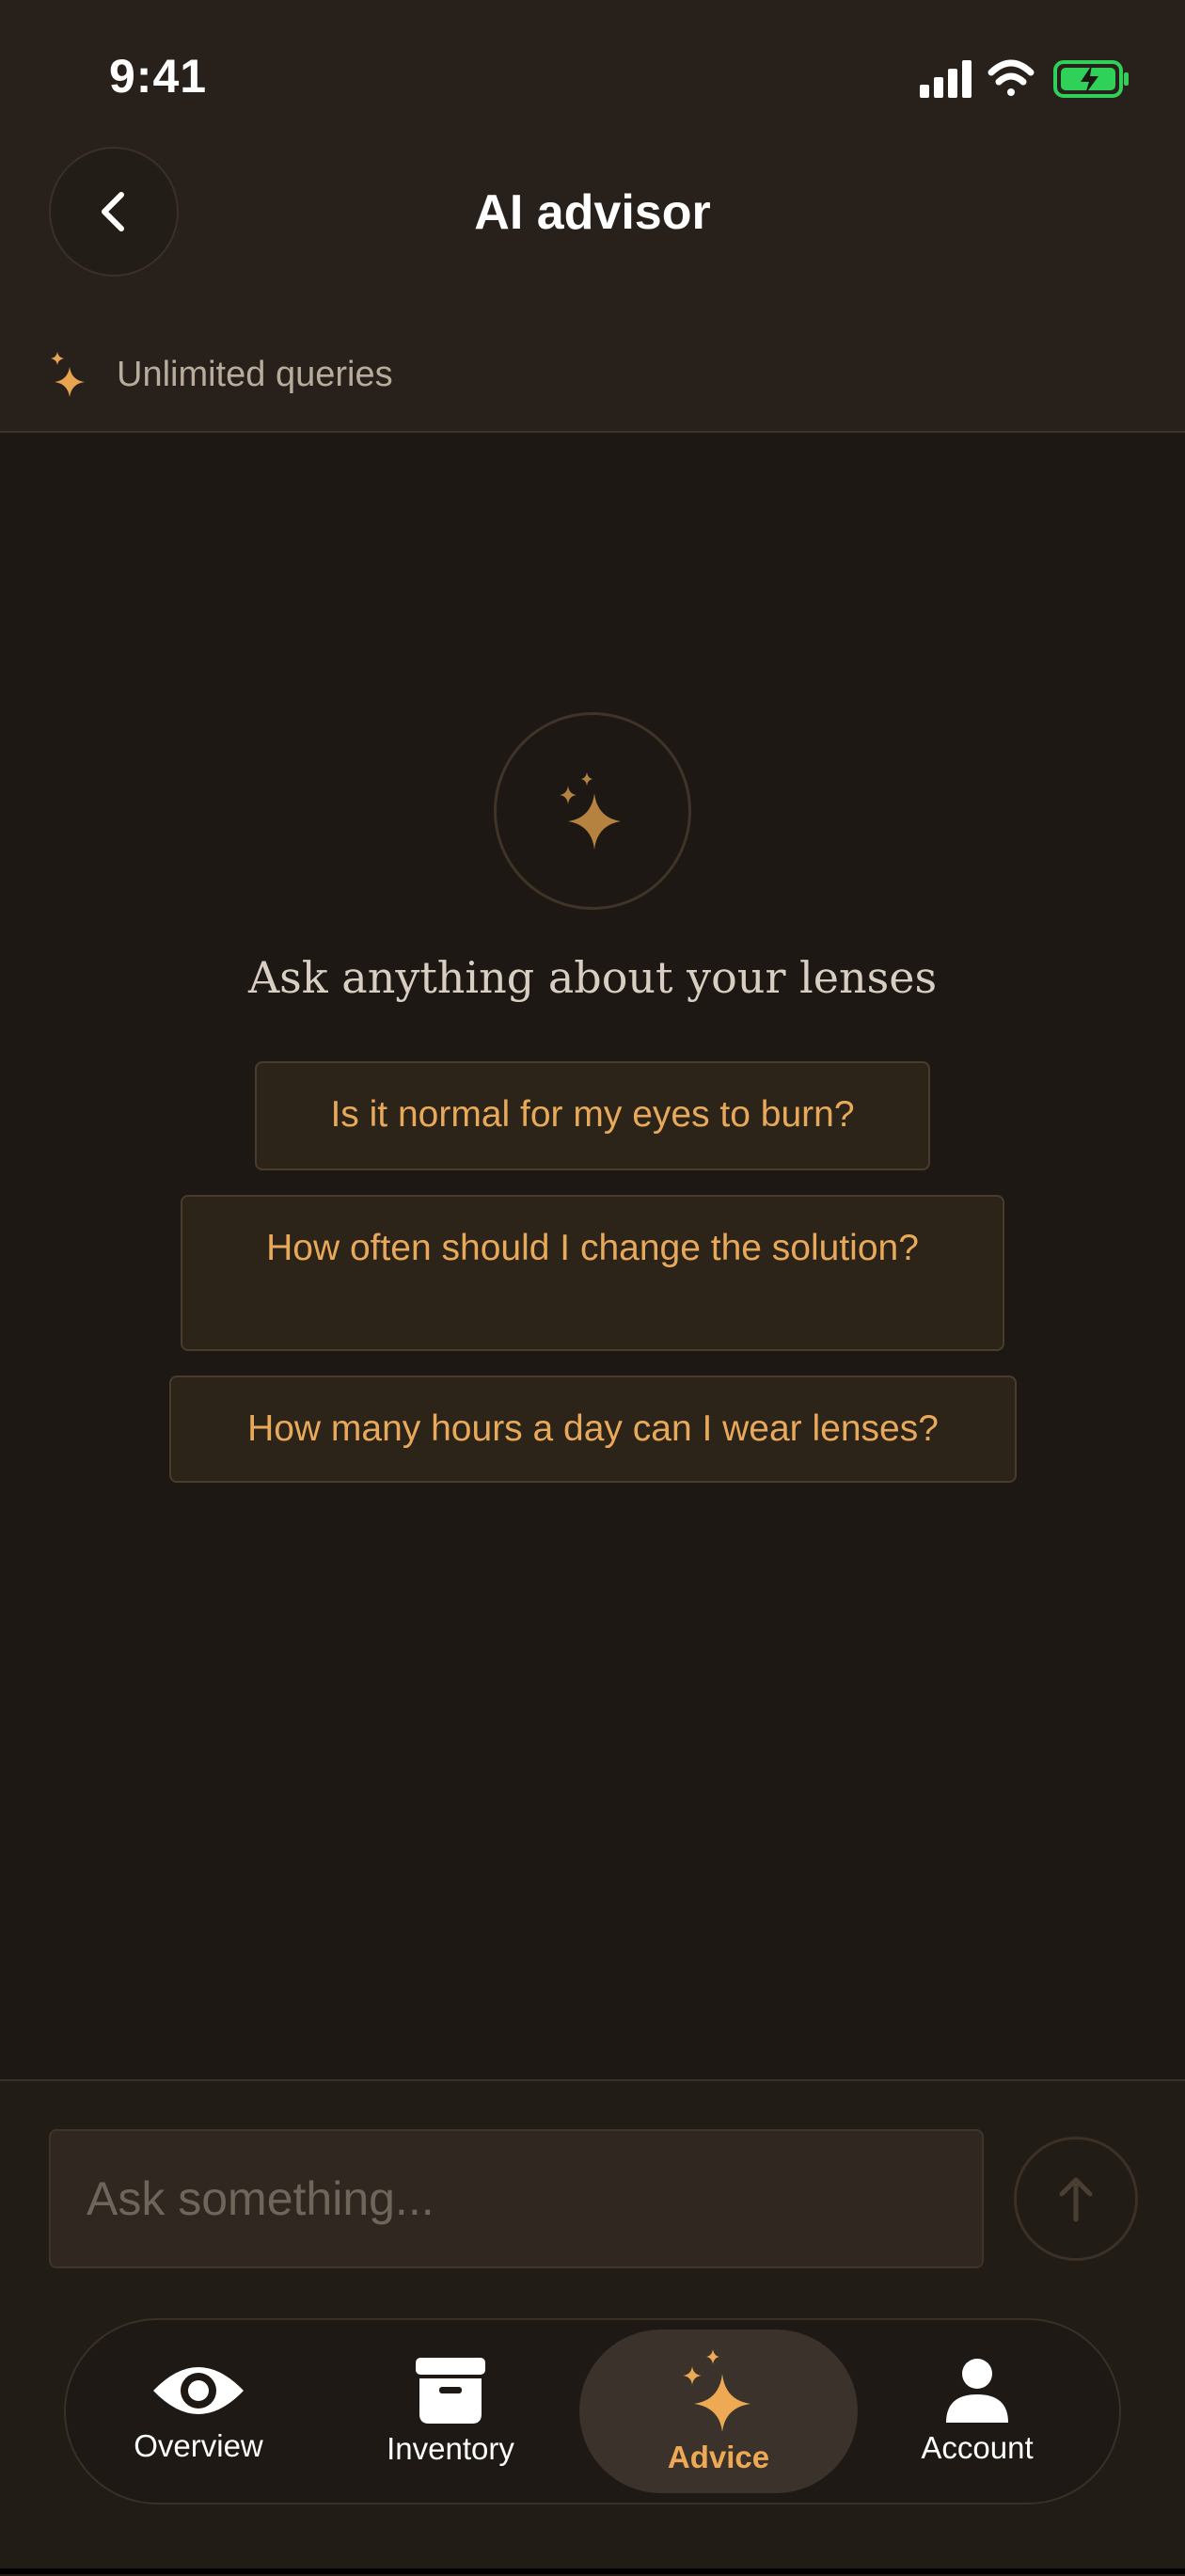  Describe the element at coordinates (977, 2447) in the screenshot. I see `tab-label: Account` at that location.